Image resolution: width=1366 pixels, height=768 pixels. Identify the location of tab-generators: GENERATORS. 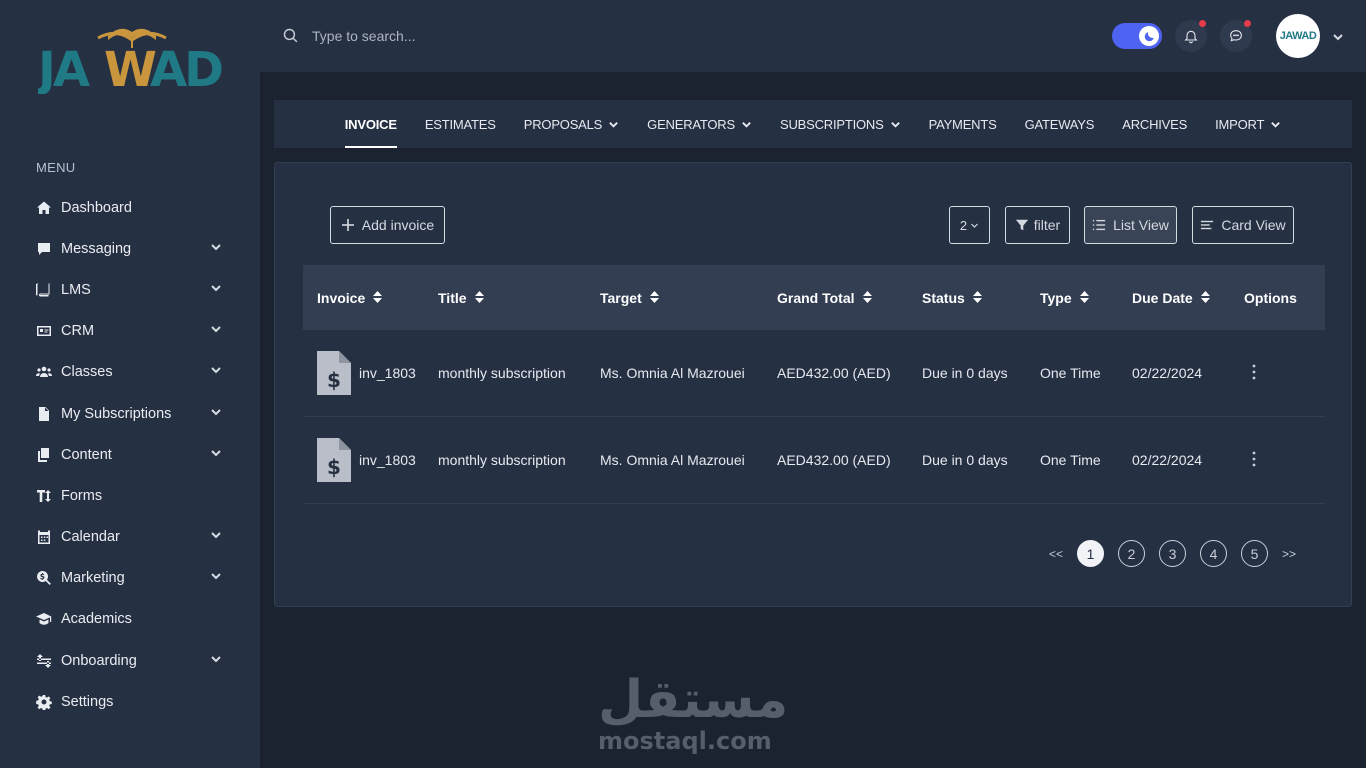
(699, 124).